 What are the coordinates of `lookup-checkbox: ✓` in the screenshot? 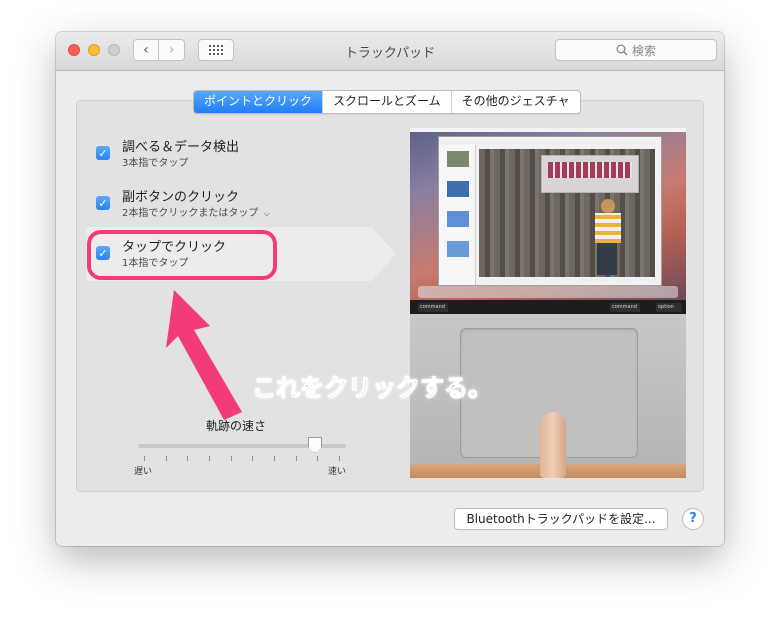 It's located at (103, 153).